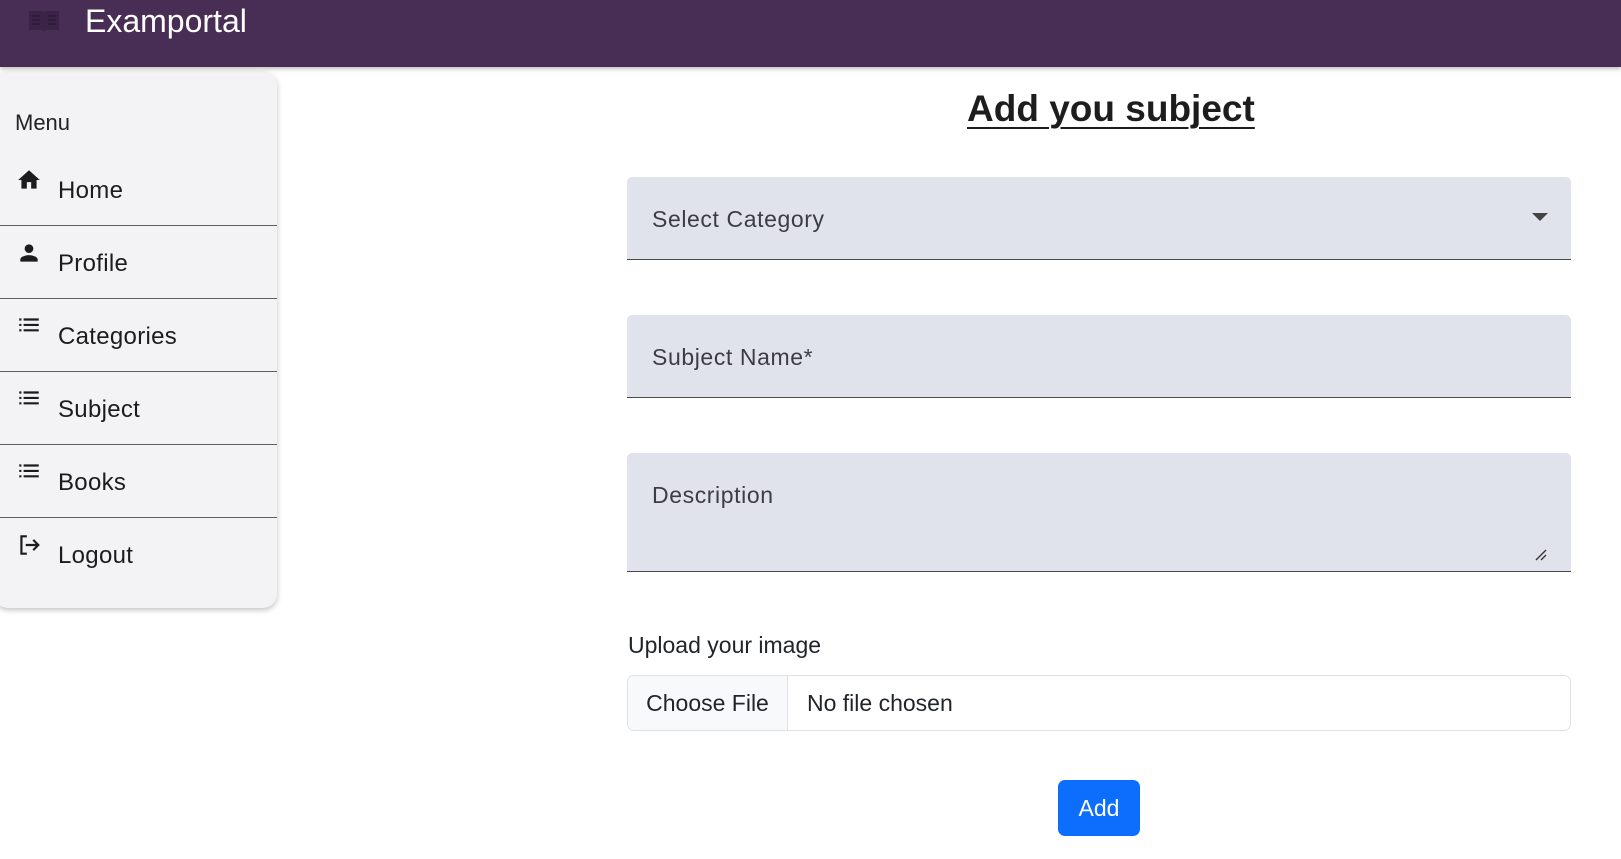 The image size is (1621, 859). Describe the element at coordinates (91, 190) in the screenshot. I see `sidebar-item-label: Home` at that location.